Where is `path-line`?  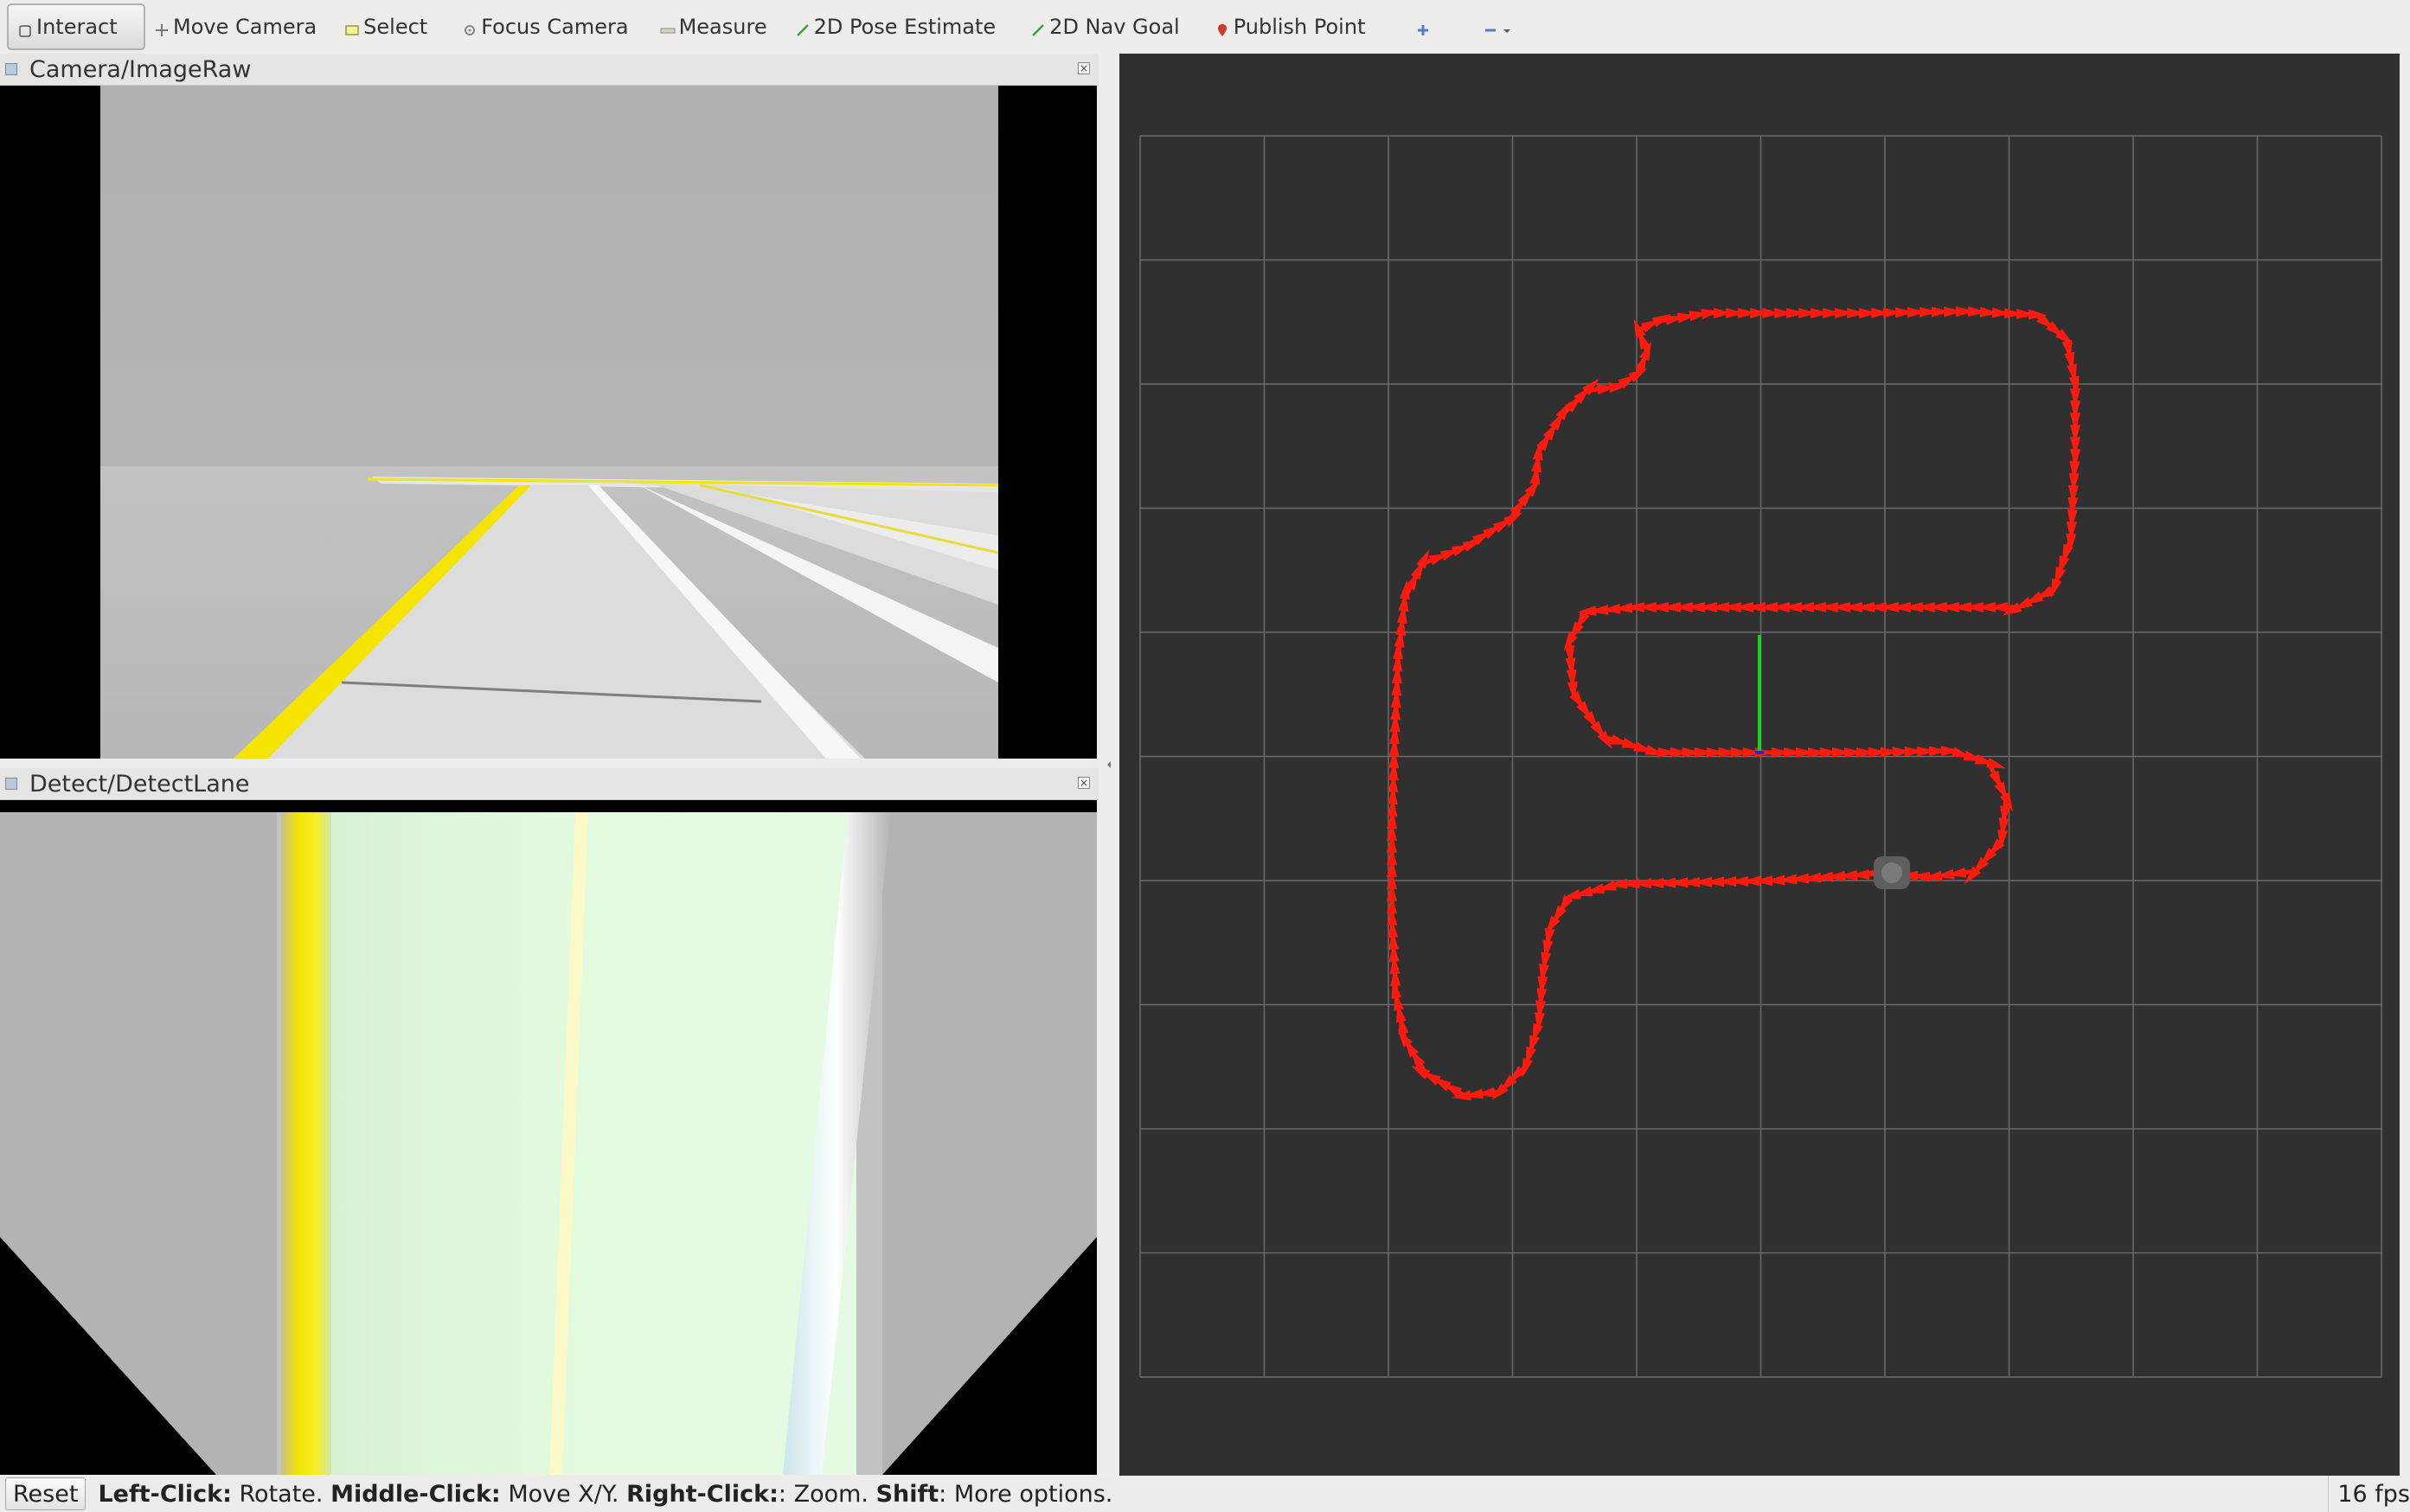 path-line is located at coordinates (1733, 704).